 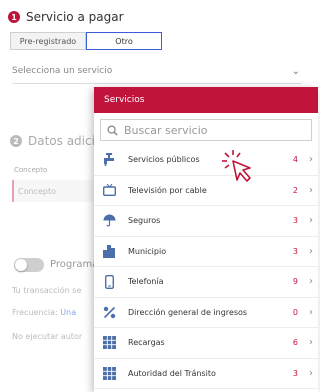 I want to click on click-cursor-icon, so click(x=240, y=170).